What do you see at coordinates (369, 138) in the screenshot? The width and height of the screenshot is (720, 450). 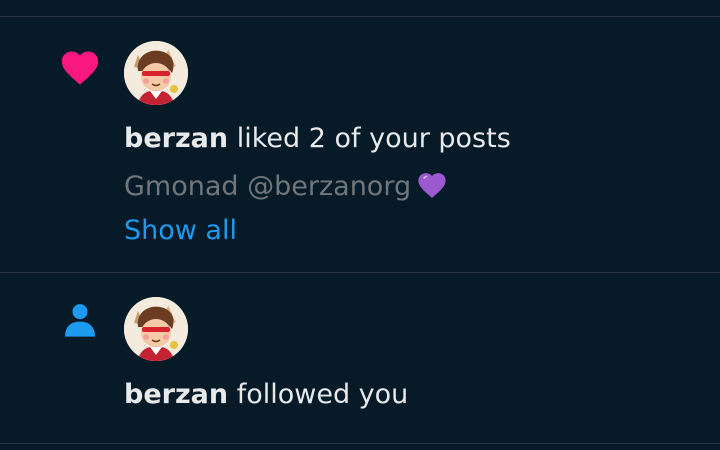 I see `action-text: liked 2 of your posts` at bounding box center [369, 138].